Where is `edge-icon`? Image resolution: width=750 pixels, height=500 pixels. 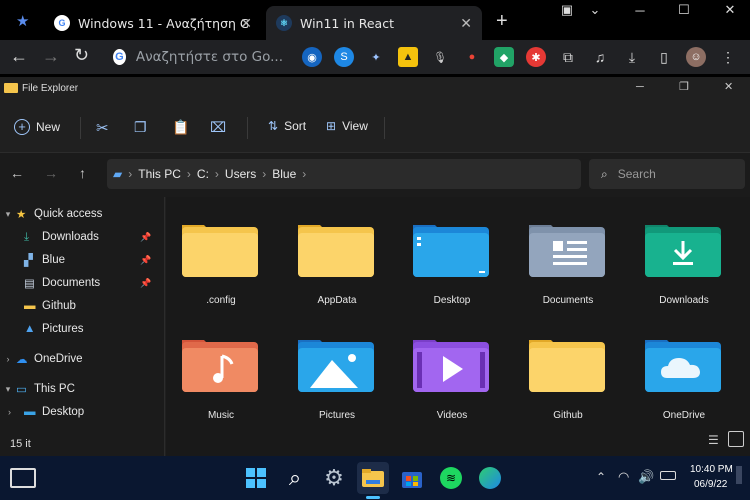 edge-icon is located at coordinates (490, 478).